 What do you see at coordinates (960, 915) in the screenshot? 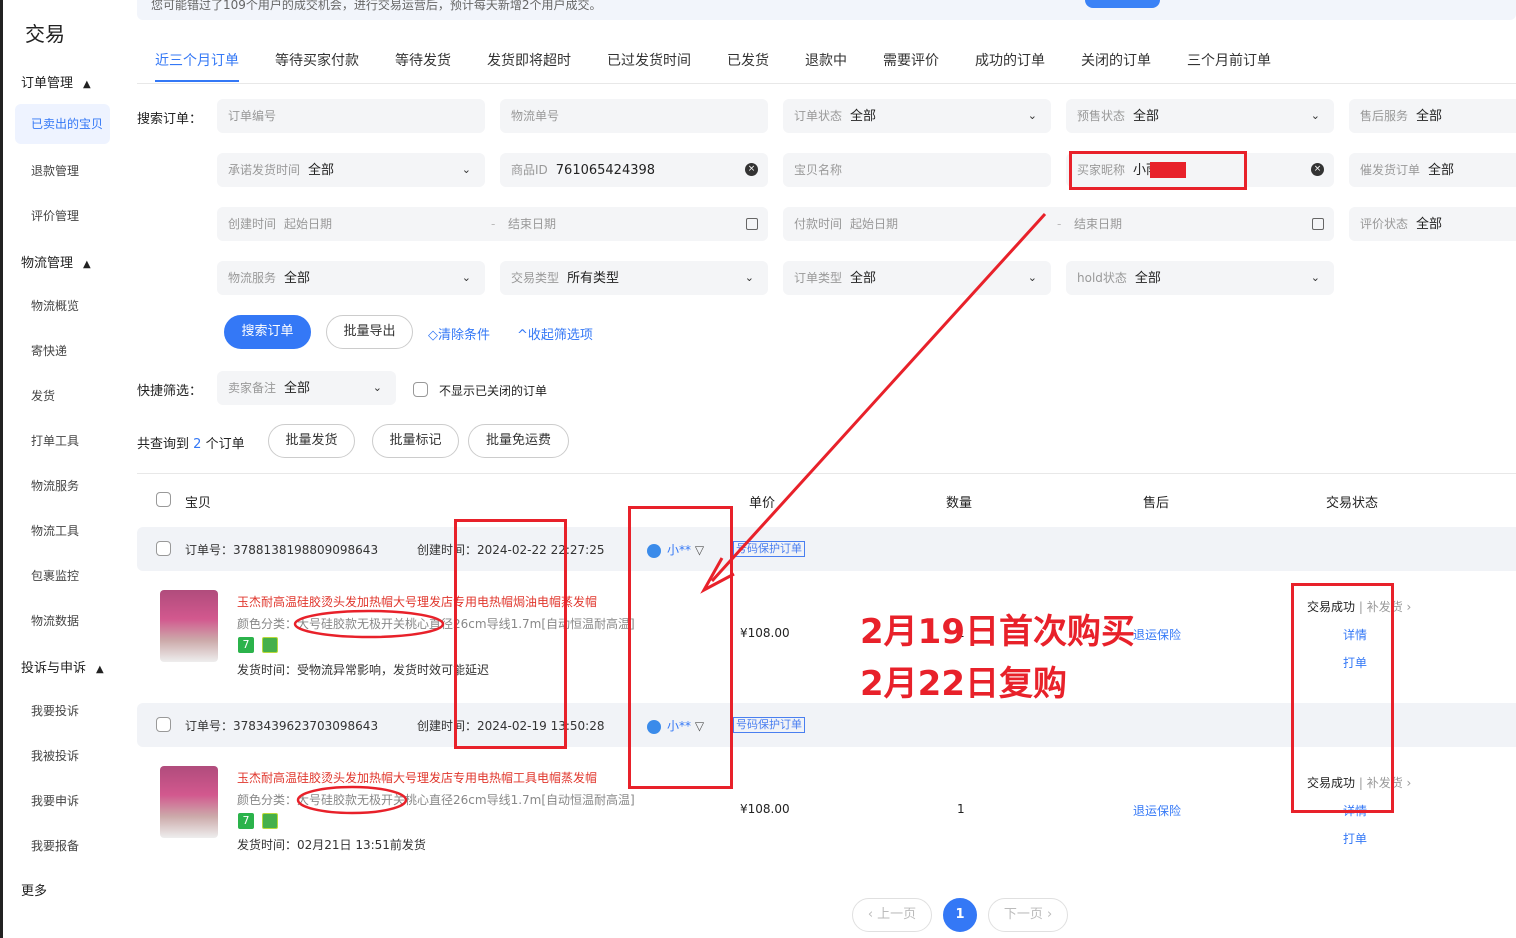
I see `page-1-button: 1` at bounding box center [960, 915].